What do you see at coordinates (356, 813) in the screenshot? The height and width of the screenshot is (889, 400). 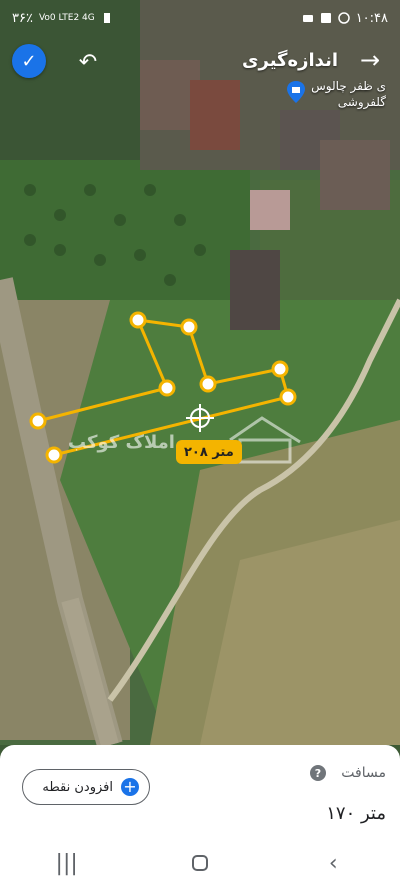 I see `distance-value: ۱۷۰ متر` at bounding box center [356, 813].